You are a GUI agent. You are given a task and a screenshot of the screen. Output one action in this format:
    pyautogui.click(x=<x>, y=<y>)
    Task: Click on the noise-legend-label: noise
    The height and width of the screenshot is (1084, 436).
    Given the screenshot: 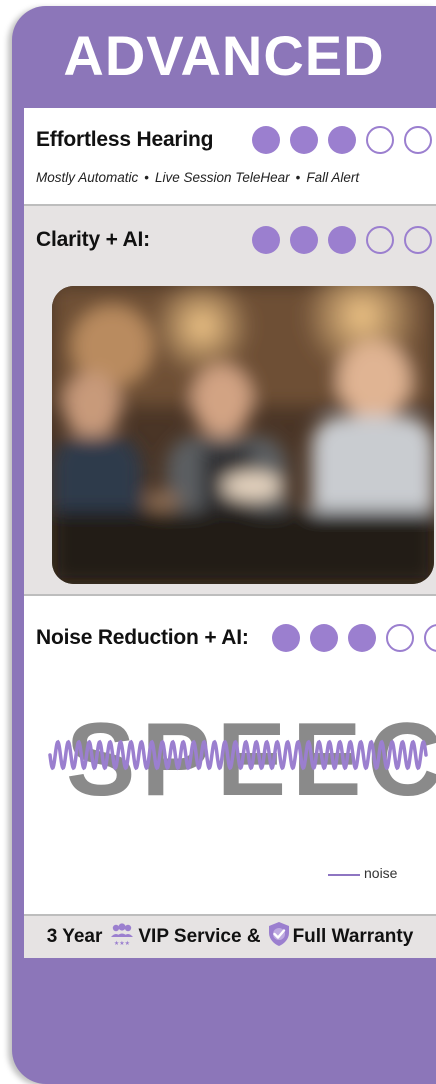 What is the action you would take?
    pyautogui.click(x=381, y=873)
    